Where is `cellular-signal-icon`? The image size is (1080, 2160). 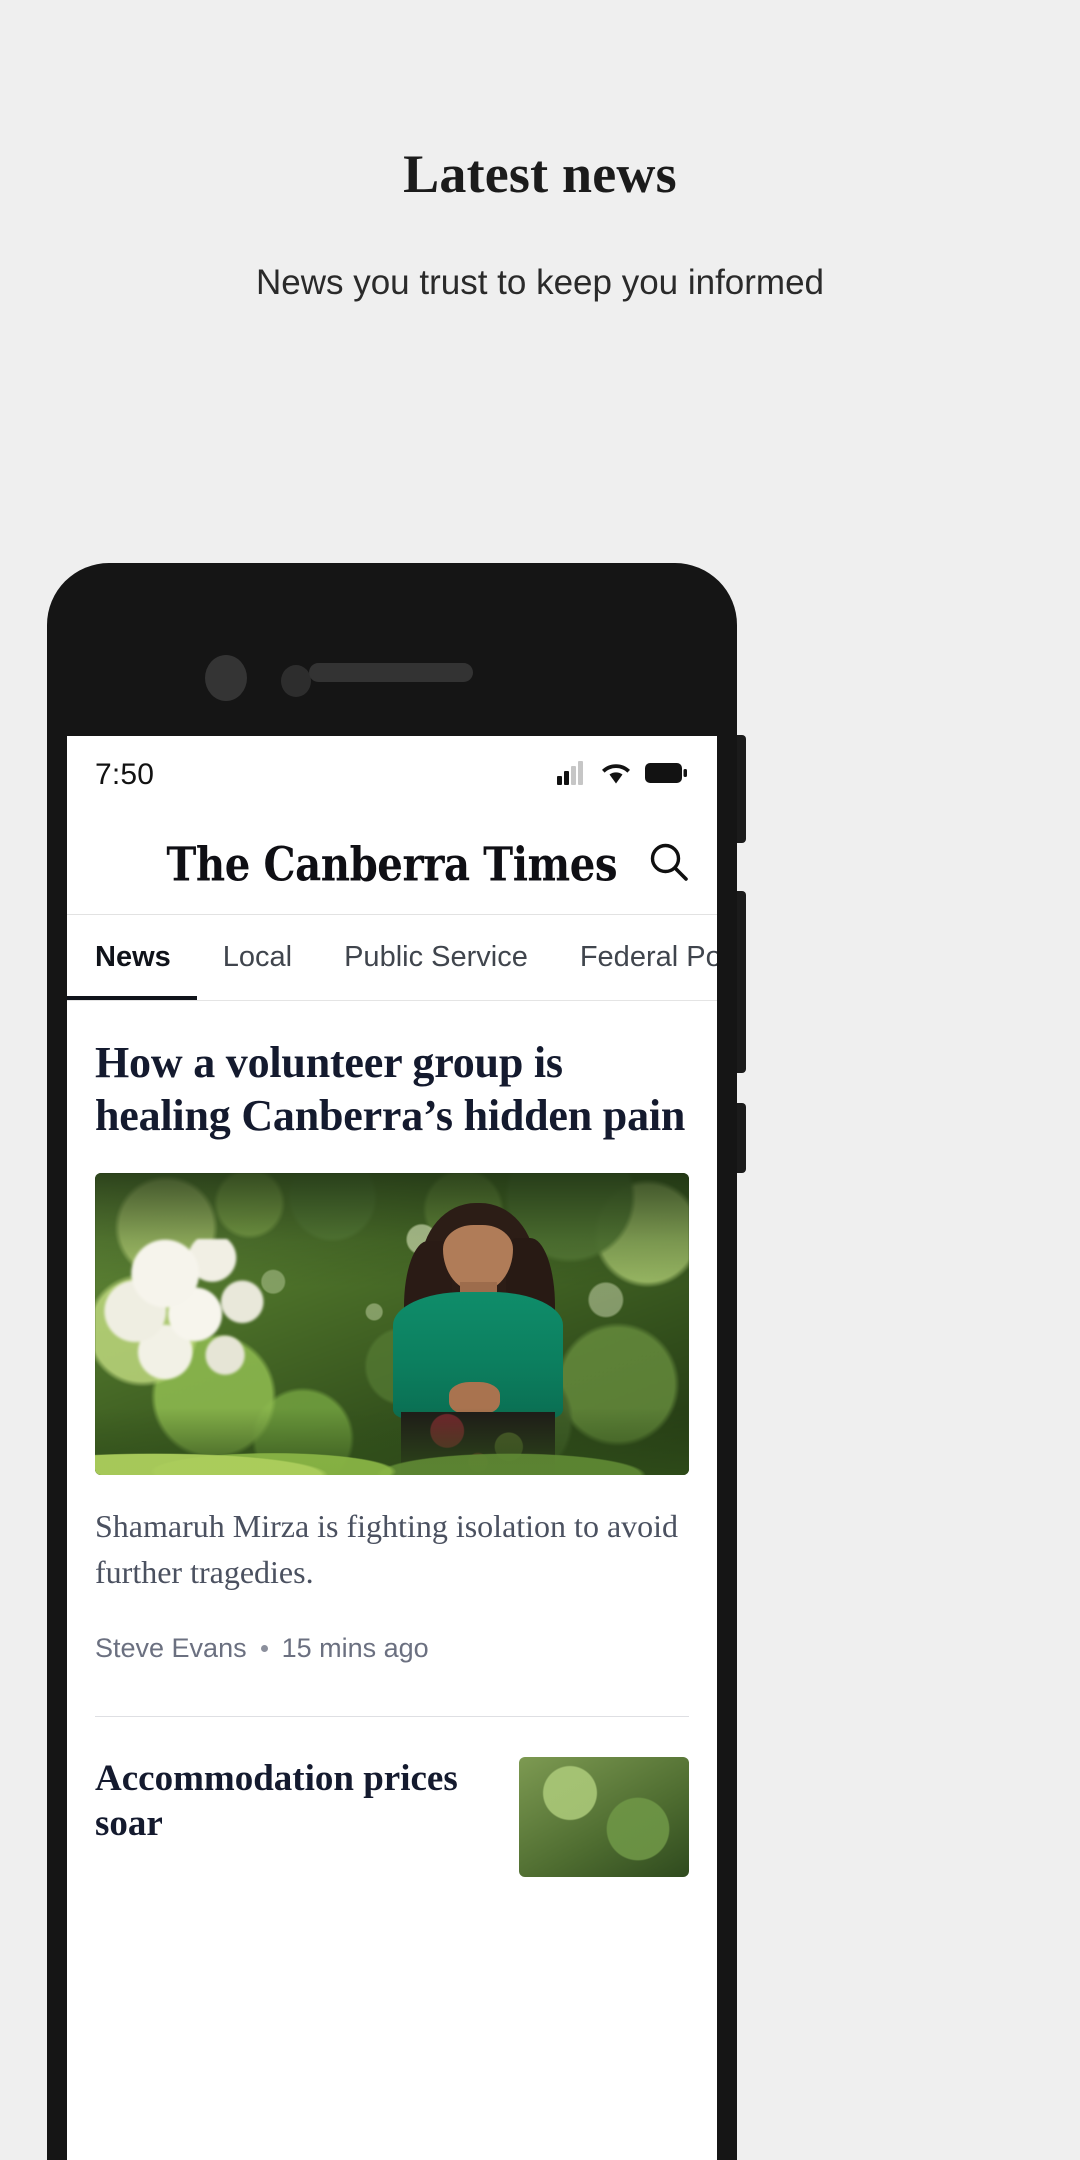
cellular-signal-icon is located at coordinates (572, 775).